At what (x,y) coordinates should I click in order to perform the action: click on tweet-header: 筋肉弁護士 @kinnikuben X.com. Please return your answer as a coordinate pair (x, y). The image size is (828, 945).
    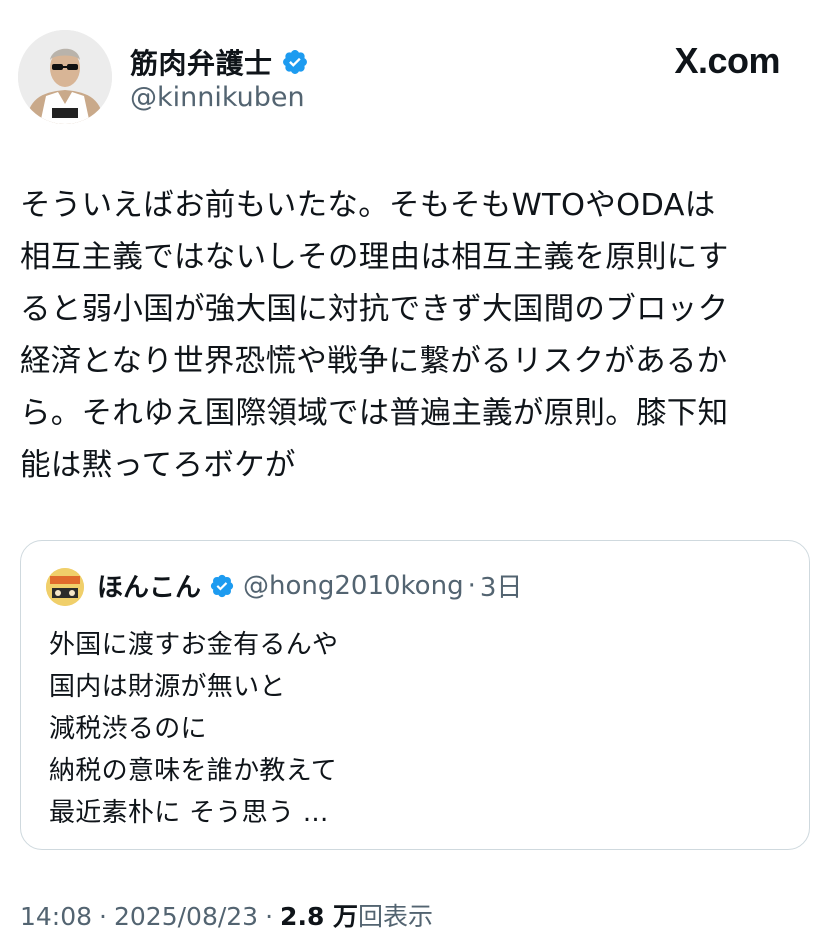
    Looking at the image, I should click on (414, 80).